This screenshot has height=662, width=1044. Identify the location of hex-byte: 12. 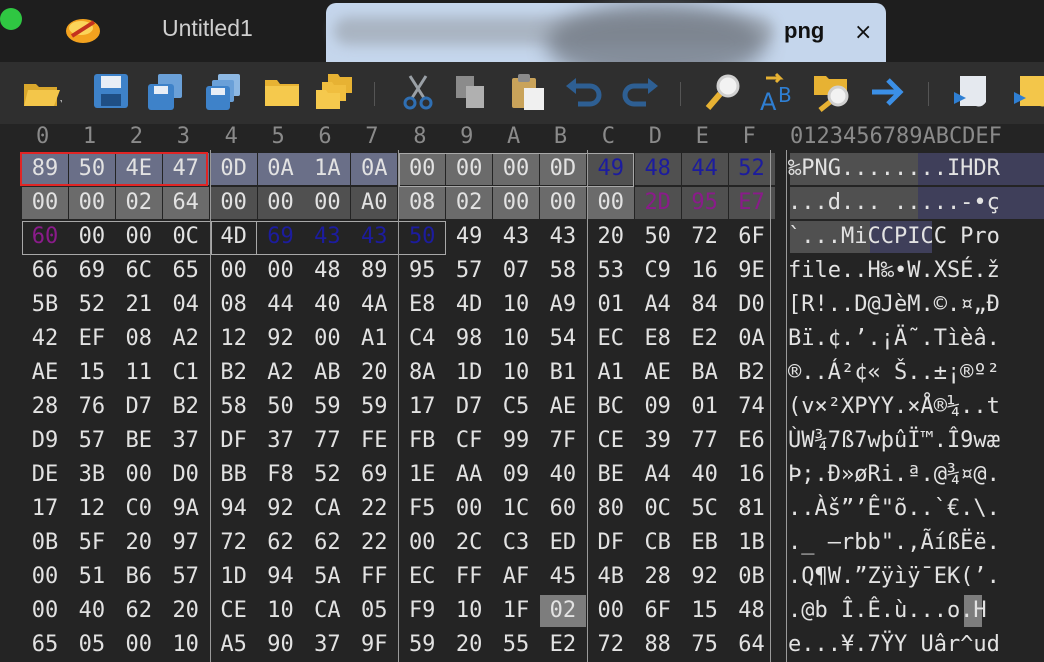
(234, 339).